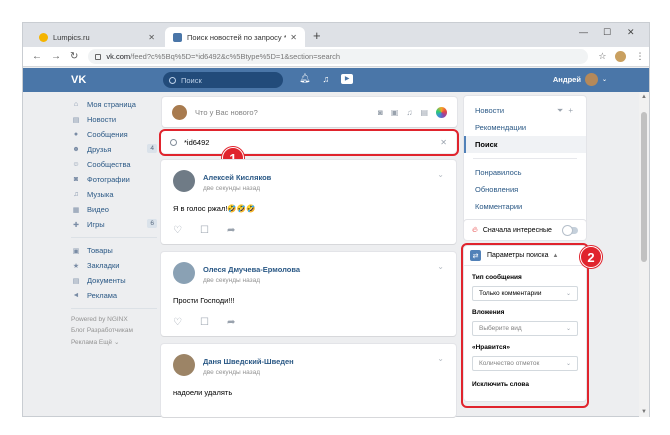 The width and height of the screenshot is (670, 435). Describe the element at coordinates (486, 144) in the screenshot. I see `right-nav-label: Поиск` at that location.